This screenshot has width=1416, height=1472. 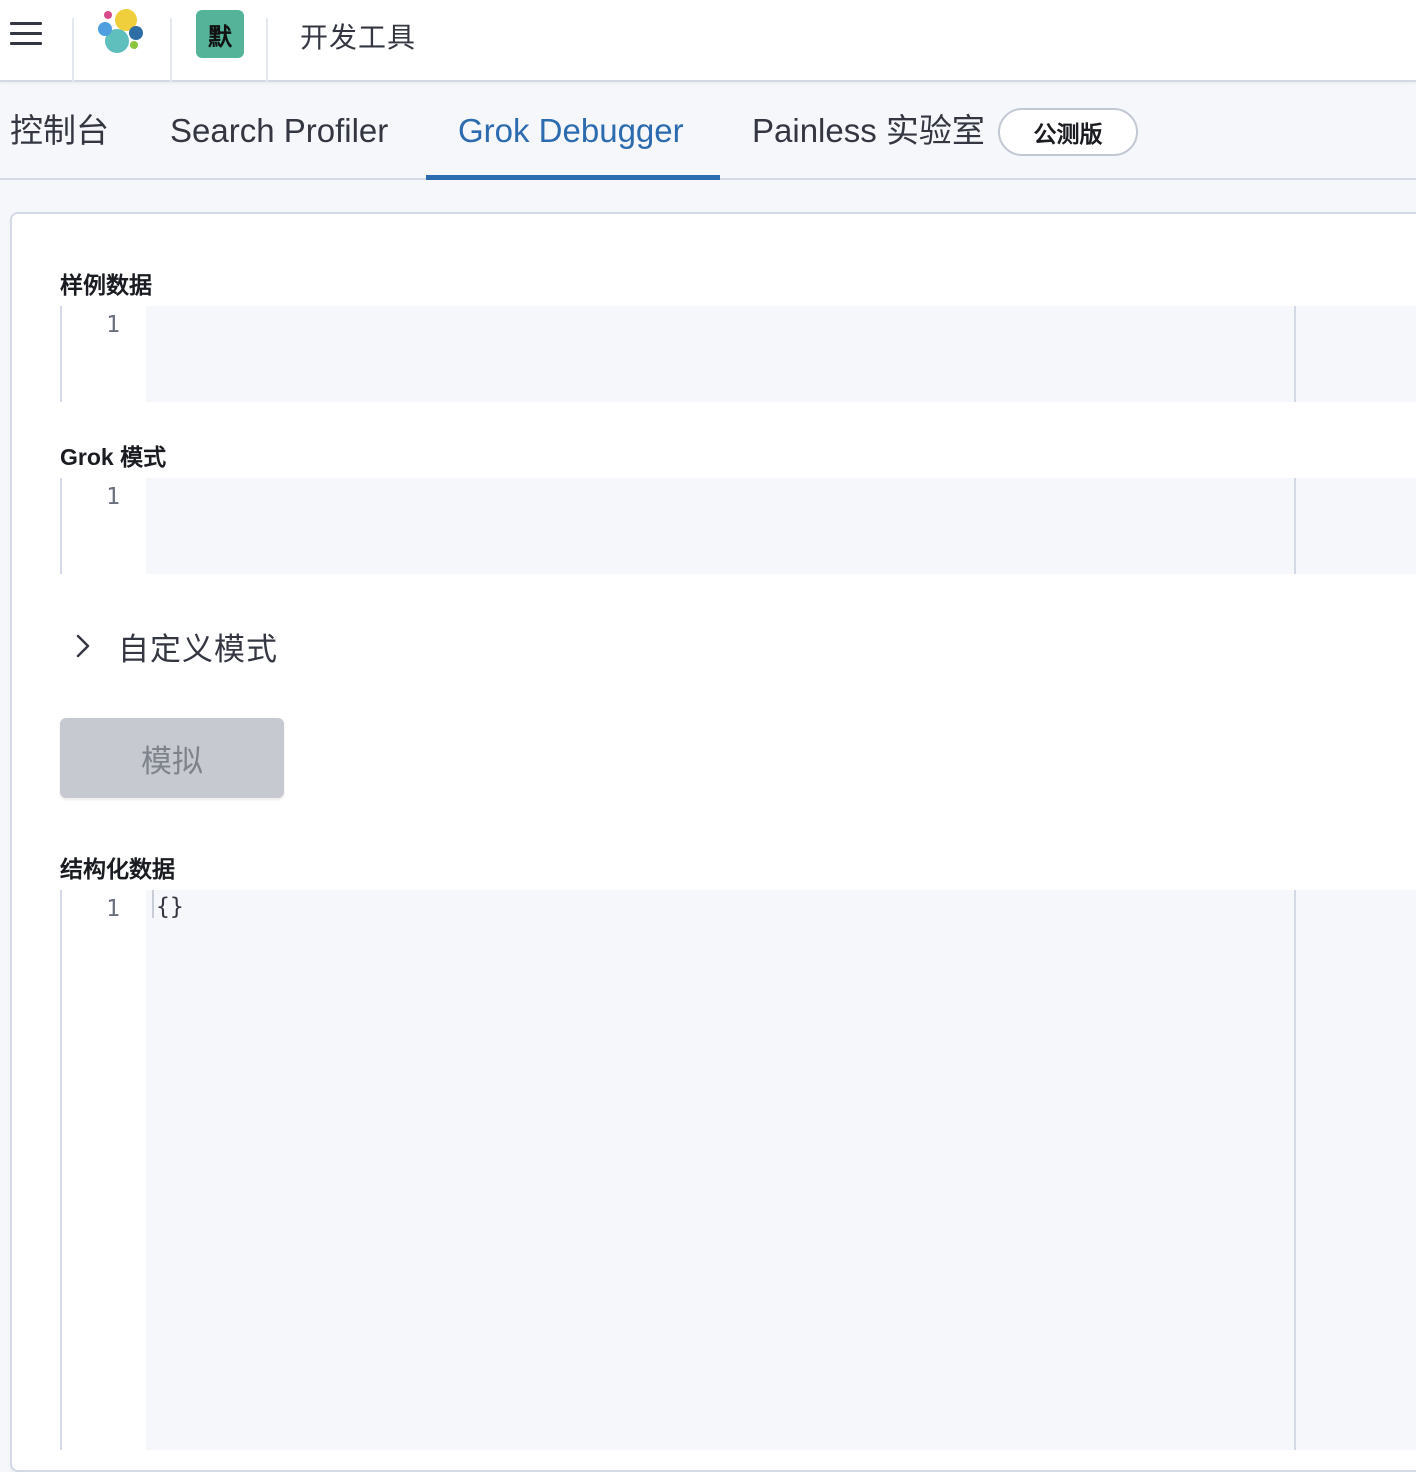 I want to click on elastic-logo-icon, so click(x=122, y=32).